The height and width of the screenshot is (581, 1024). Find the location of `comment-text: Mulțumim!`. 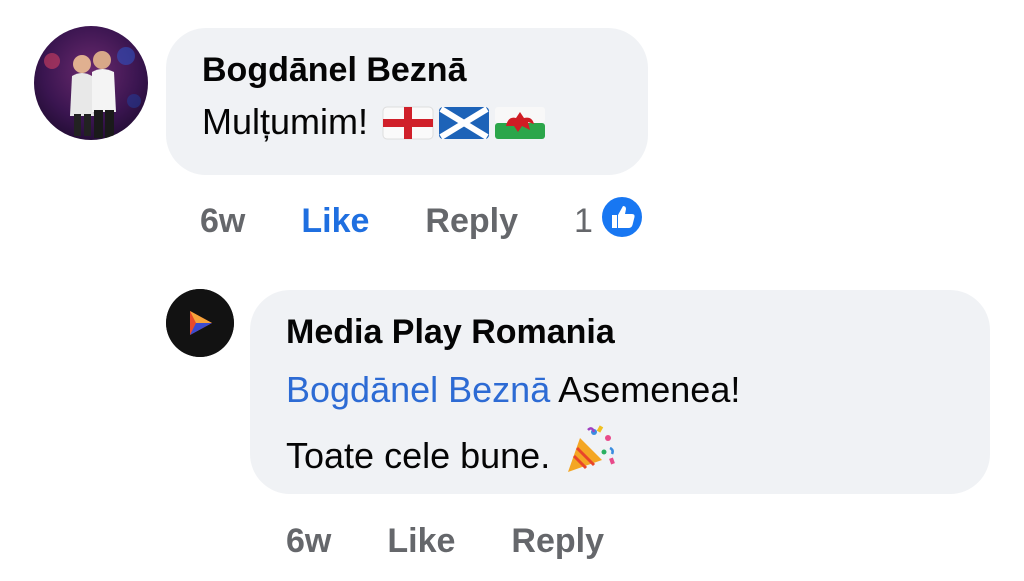

comment-text: Mulțumim! is located at coordinates (407, 125).